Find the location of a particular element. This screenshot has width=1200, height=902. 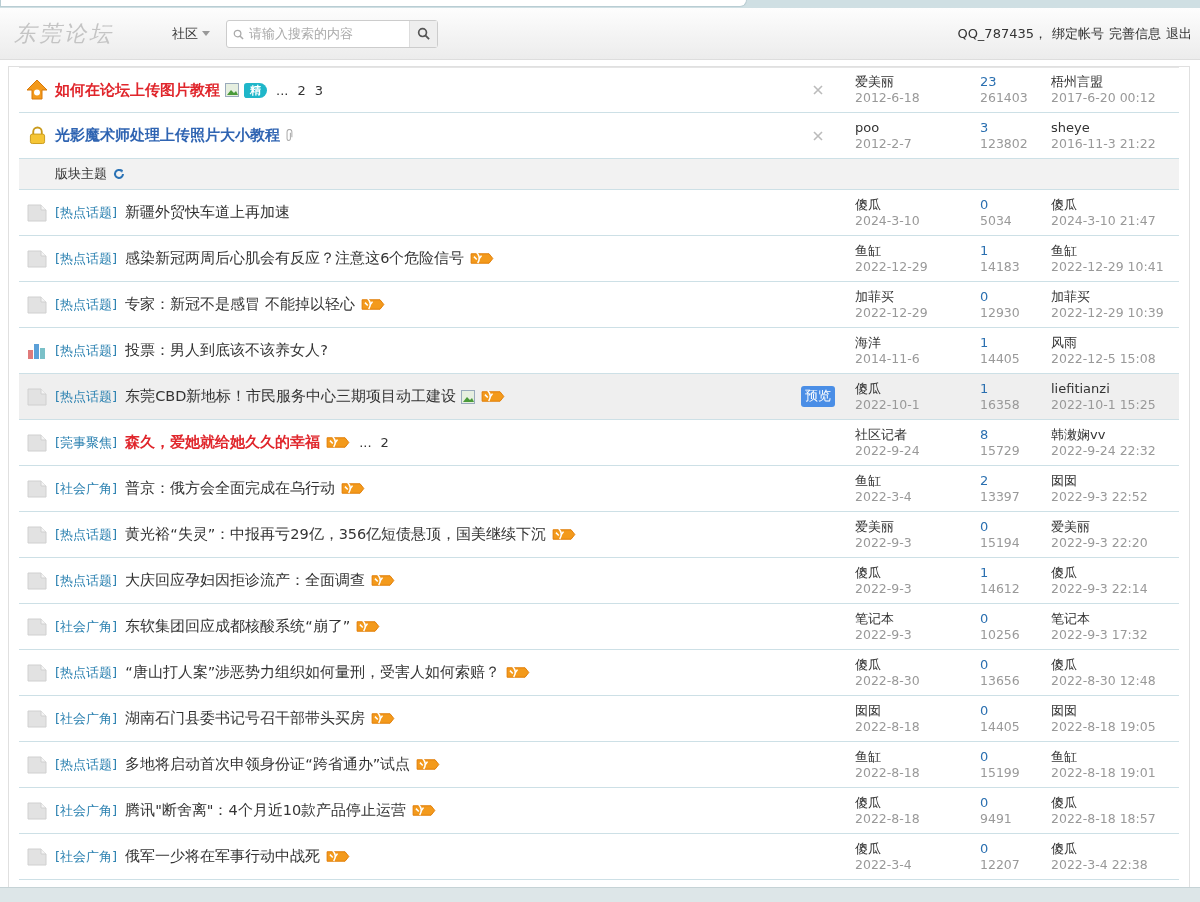

thread-title: 俄军一少将在军事行动中战死 is located at coordinates (223, 856).